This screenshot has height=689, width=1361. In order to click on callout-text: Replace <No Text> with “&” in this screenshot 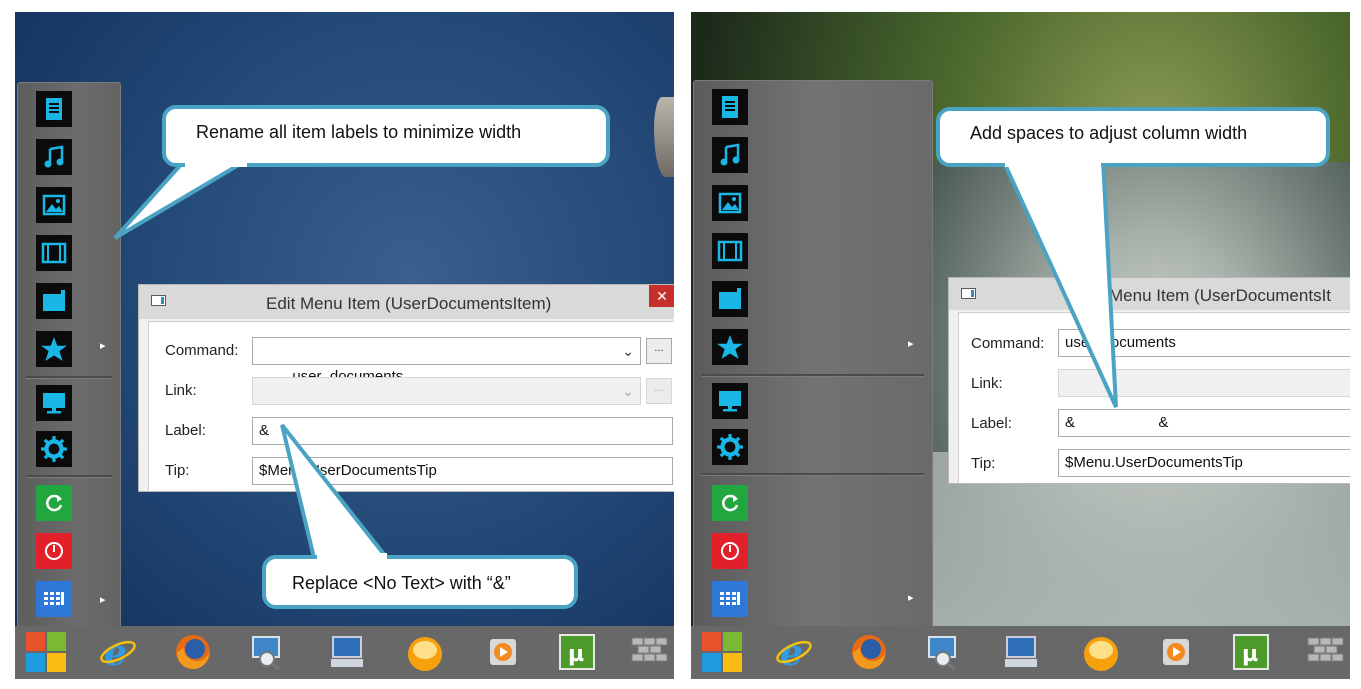, I will do `click(401, 583)`.